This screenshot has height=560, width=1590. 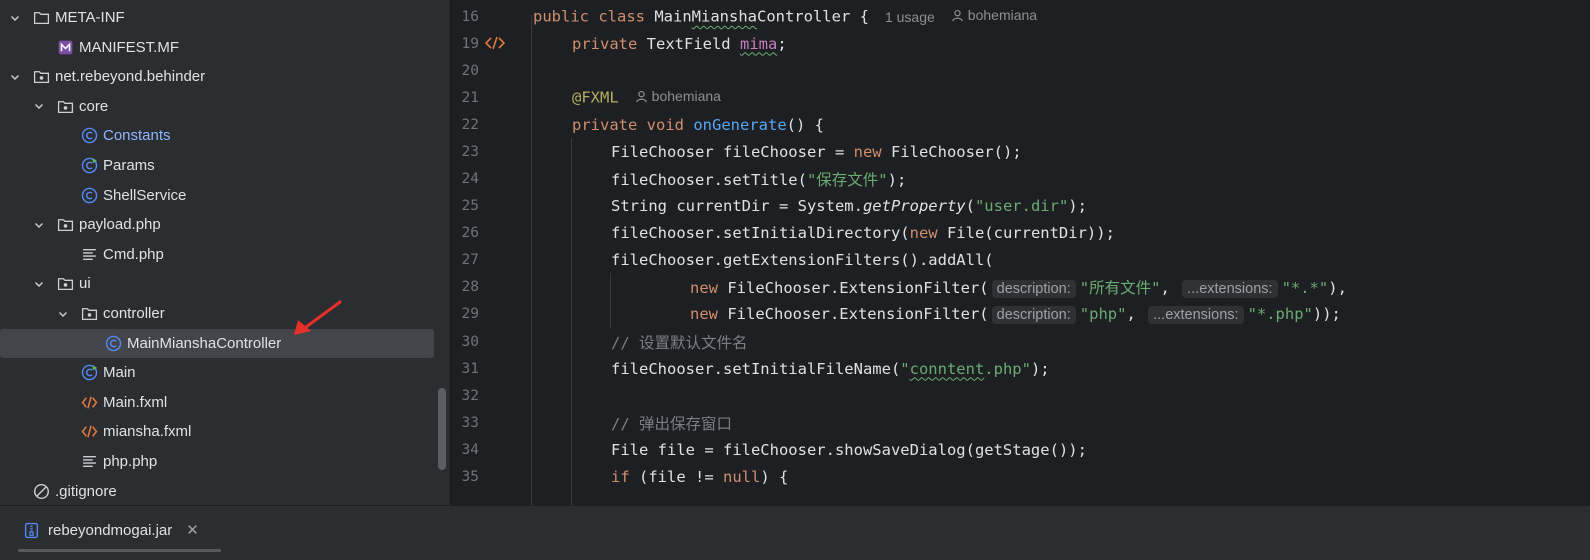 I want to click on code-line-35: 35 if (file != null) {, so click(x=1020, y=476).